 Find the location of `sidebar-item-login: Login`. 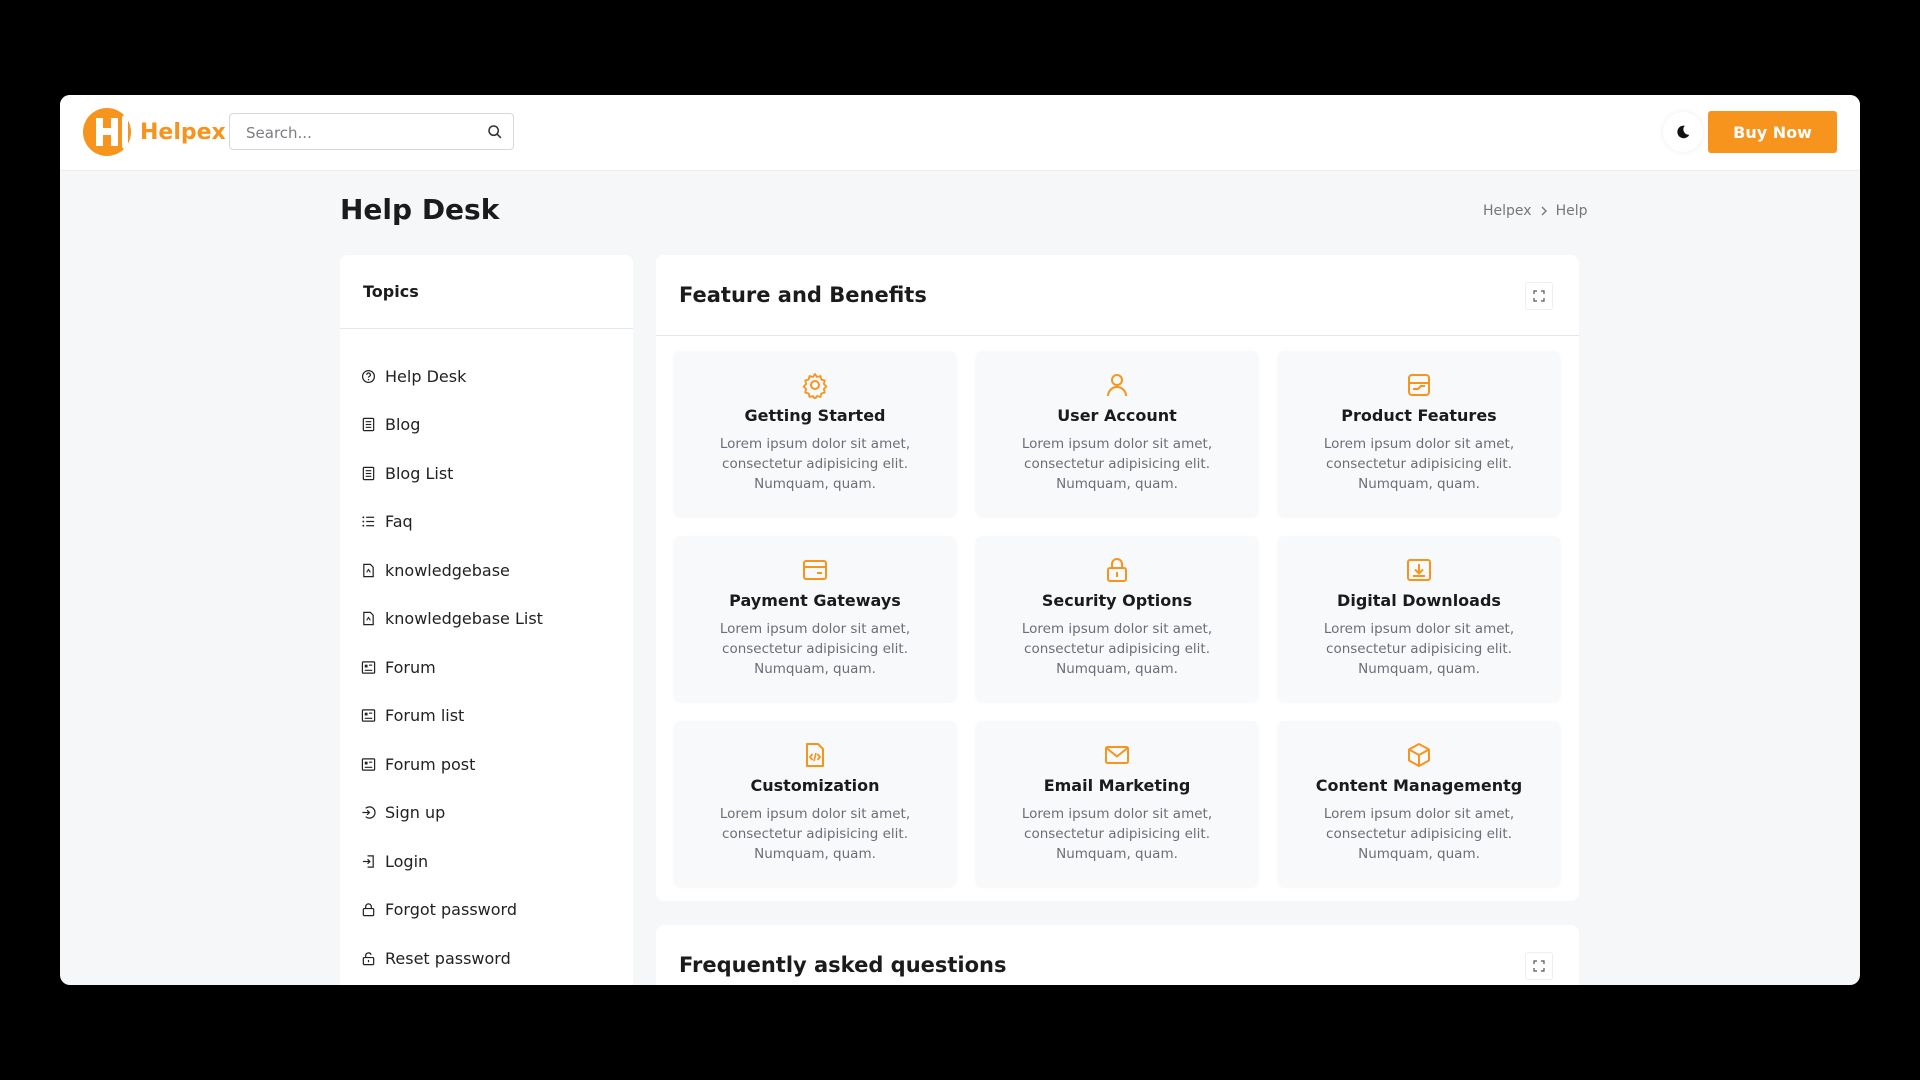

sidebar-item-login: Login is located at coordinates (486, 861).